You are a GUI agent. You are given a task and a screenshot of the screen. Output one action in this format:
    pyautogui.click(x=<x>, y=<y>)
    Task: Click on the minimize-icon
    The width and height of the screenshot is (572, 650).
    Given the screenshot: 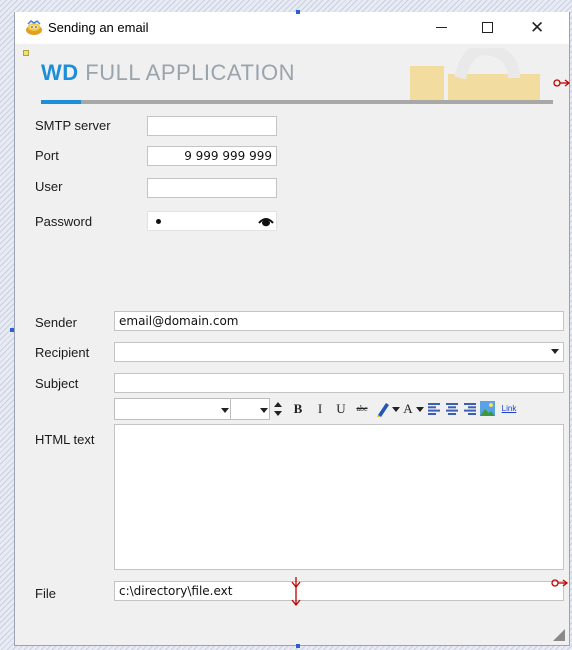 What is the action you would take?
    pyautogui.click(x=441, y=27)
    